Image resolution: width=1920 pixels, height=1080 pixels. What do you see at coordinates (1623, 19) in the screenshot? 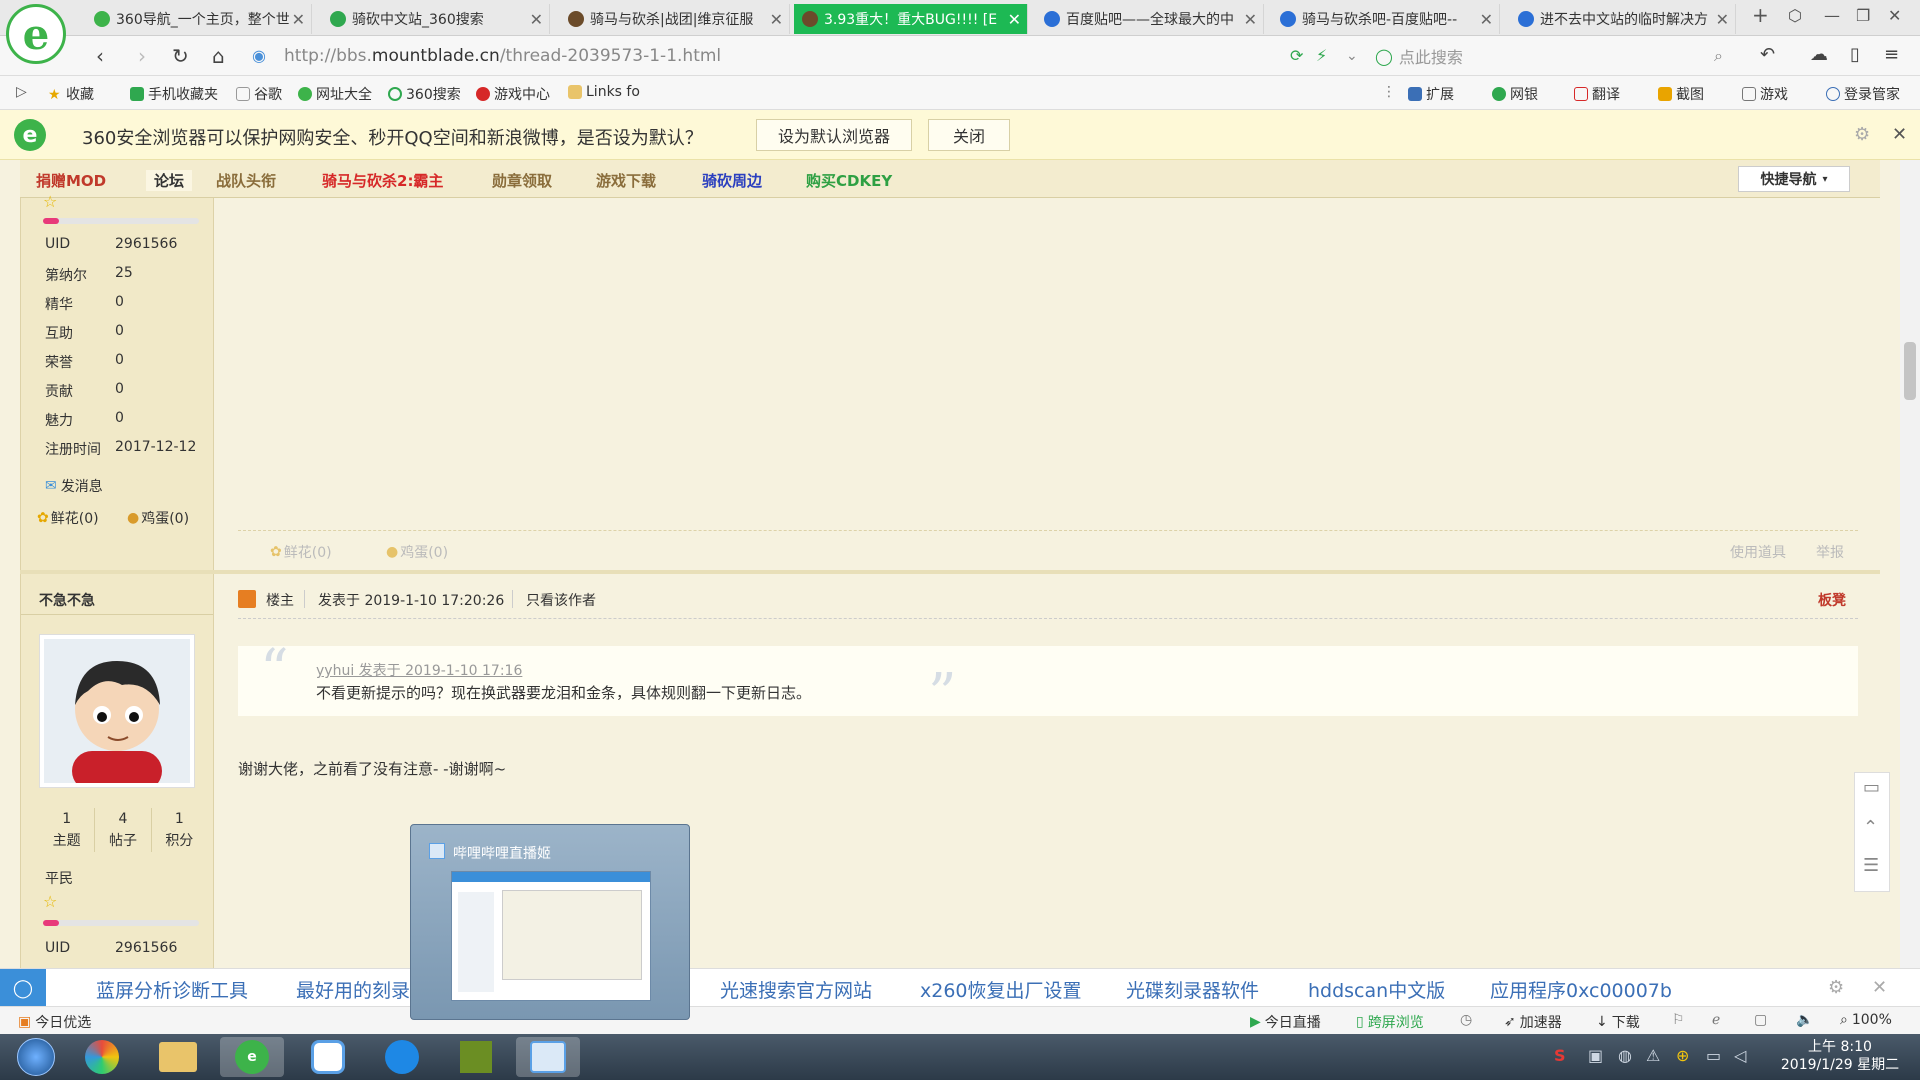
I see `browser-tab: 进不去中文站的临时解决方 ✕` at bounding box center [1623, 19].